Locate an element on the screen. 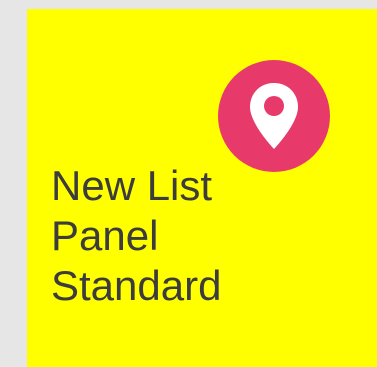 This screenshot has width=377, height=367. location-badge is located at coordinates (274, 116).